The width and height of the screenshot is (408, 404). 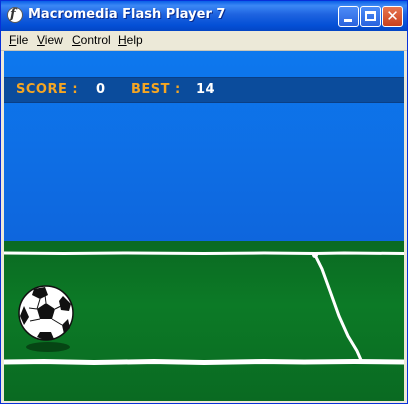 I want to click on minimize-button, so click(x=348, y=16).